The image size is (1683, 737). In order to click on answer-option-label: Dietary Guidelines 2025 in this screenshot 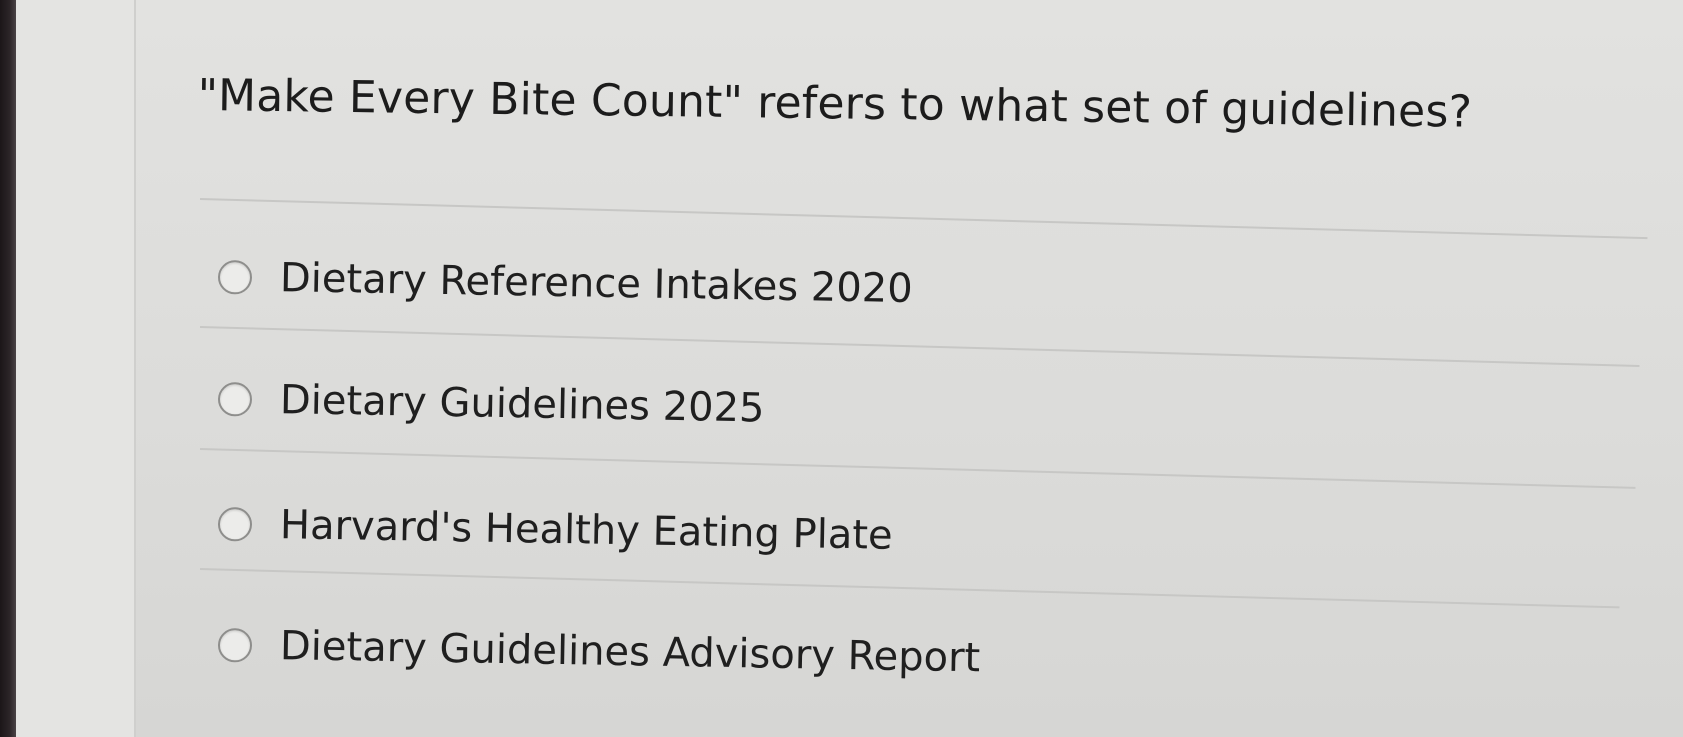, I will do `click(522, 404)`.